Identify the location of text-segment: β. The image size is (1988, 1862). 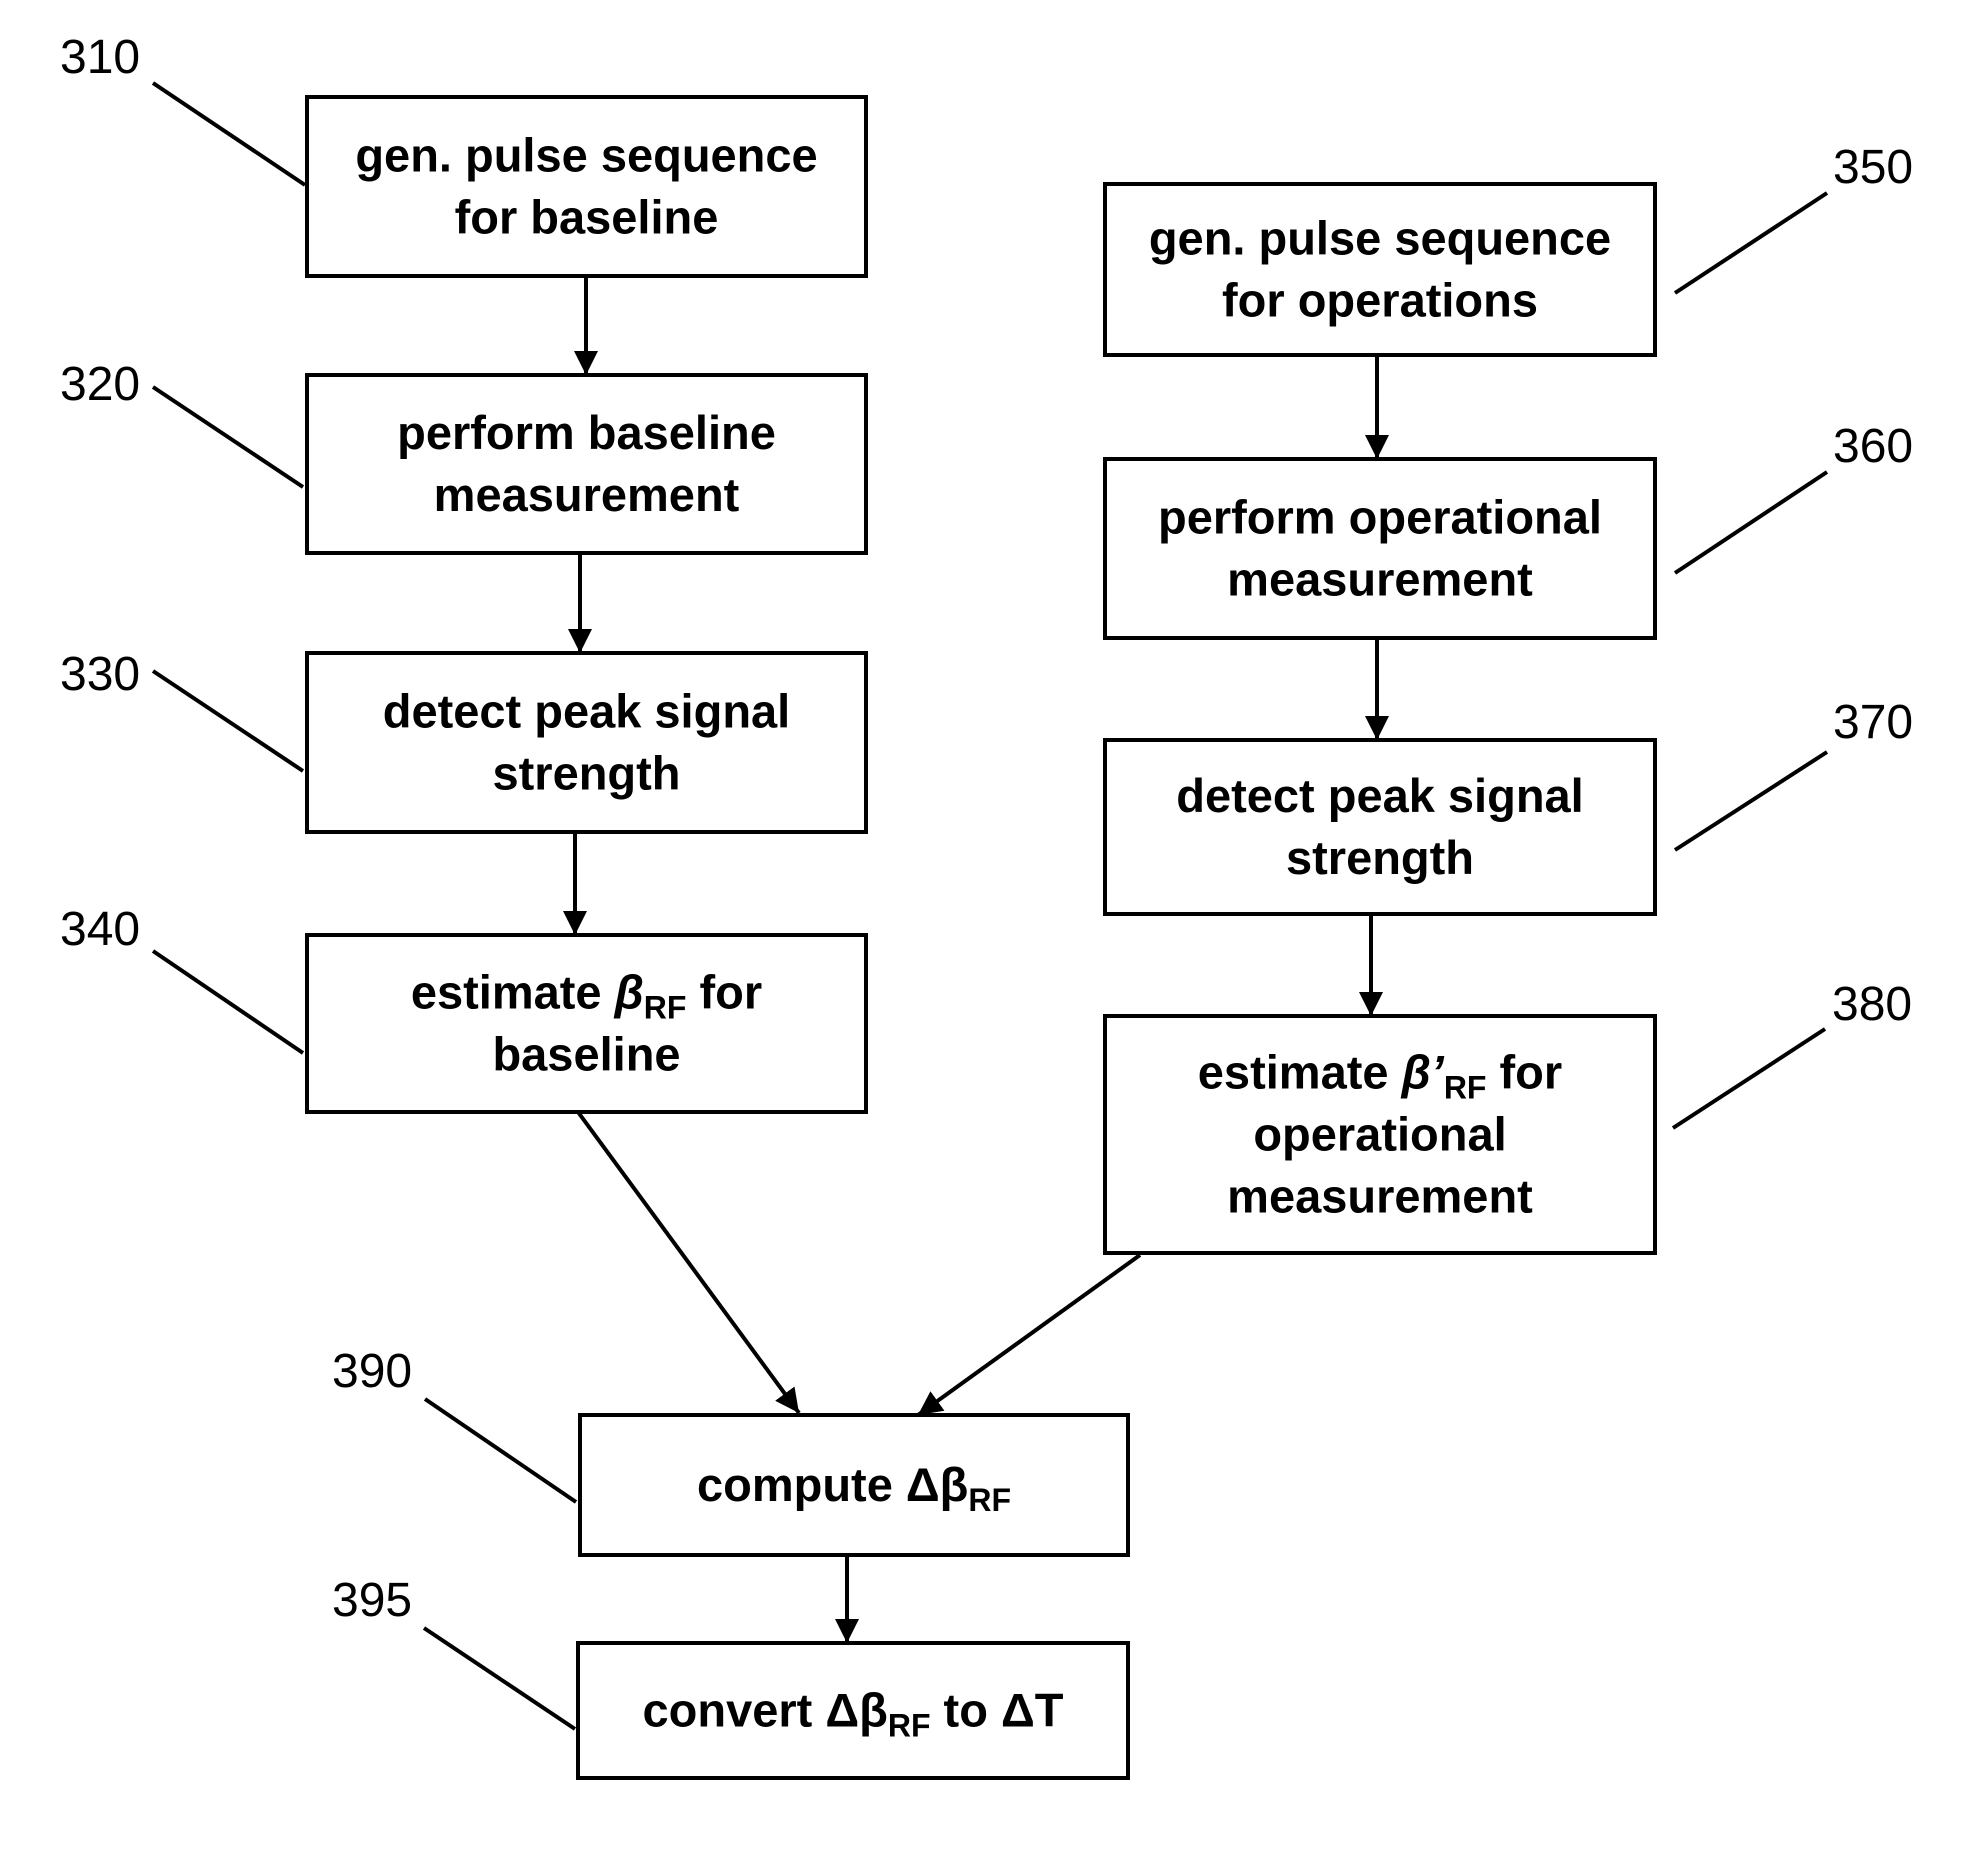
(628, 992).